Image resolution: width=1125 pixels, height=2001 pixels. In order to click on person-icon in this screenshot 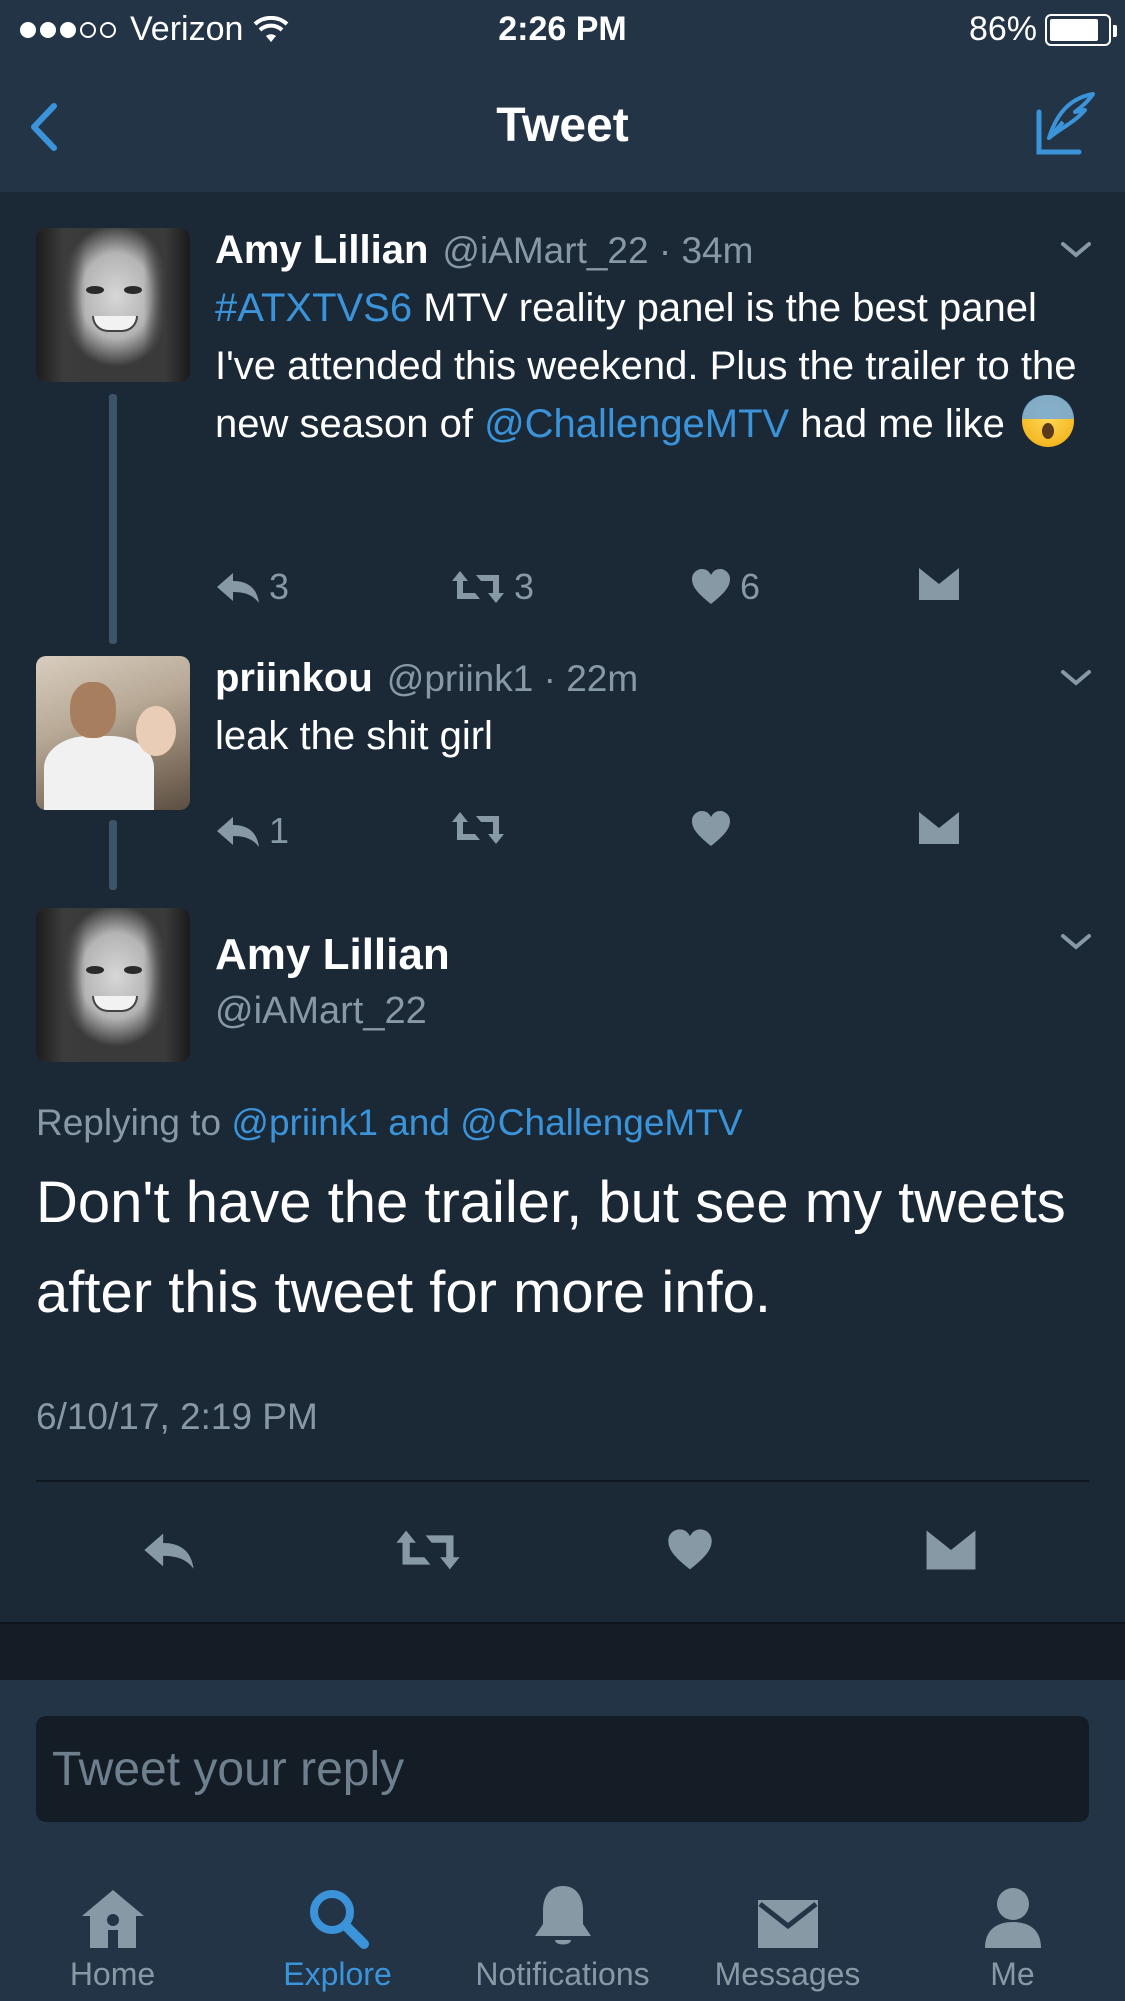, I will do `click(1012, 1918)`.